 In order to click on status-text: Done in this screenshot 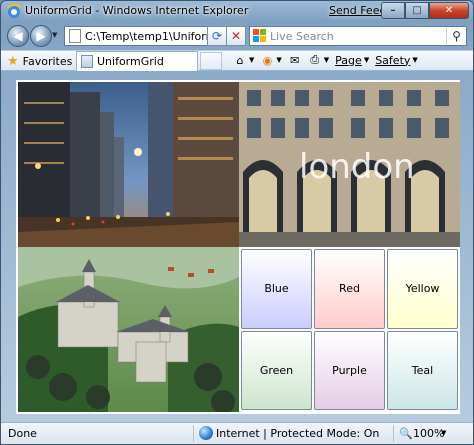, I will do `click(22, 433)`.